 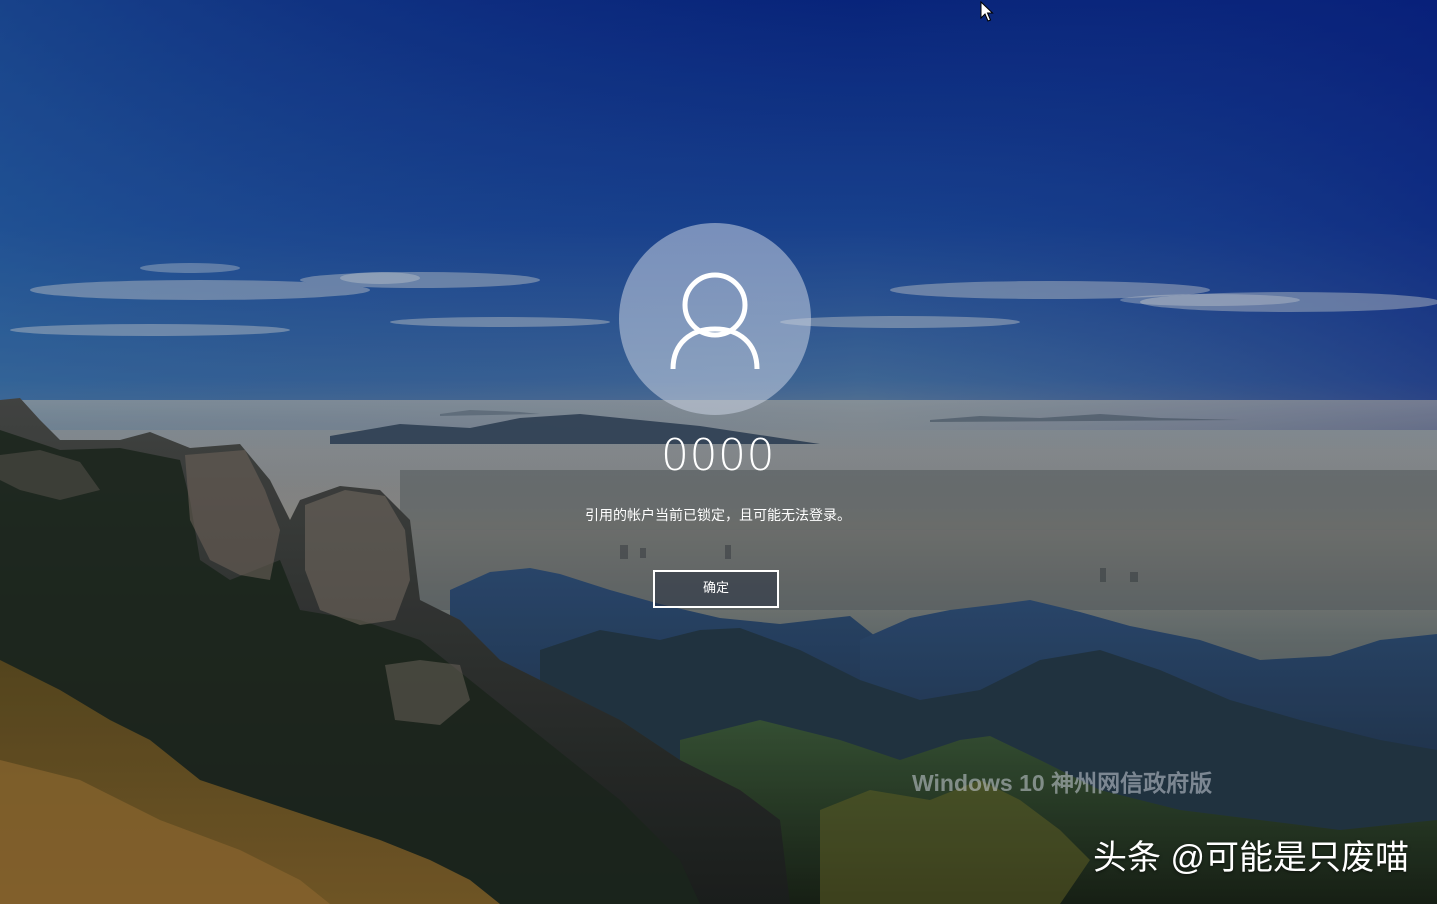 What do you see at coordinates (1062, 783) in the screenshot?
I see `edition-watermark: Windows 10 神州网信政府版` at bounding box center [1062, 783].